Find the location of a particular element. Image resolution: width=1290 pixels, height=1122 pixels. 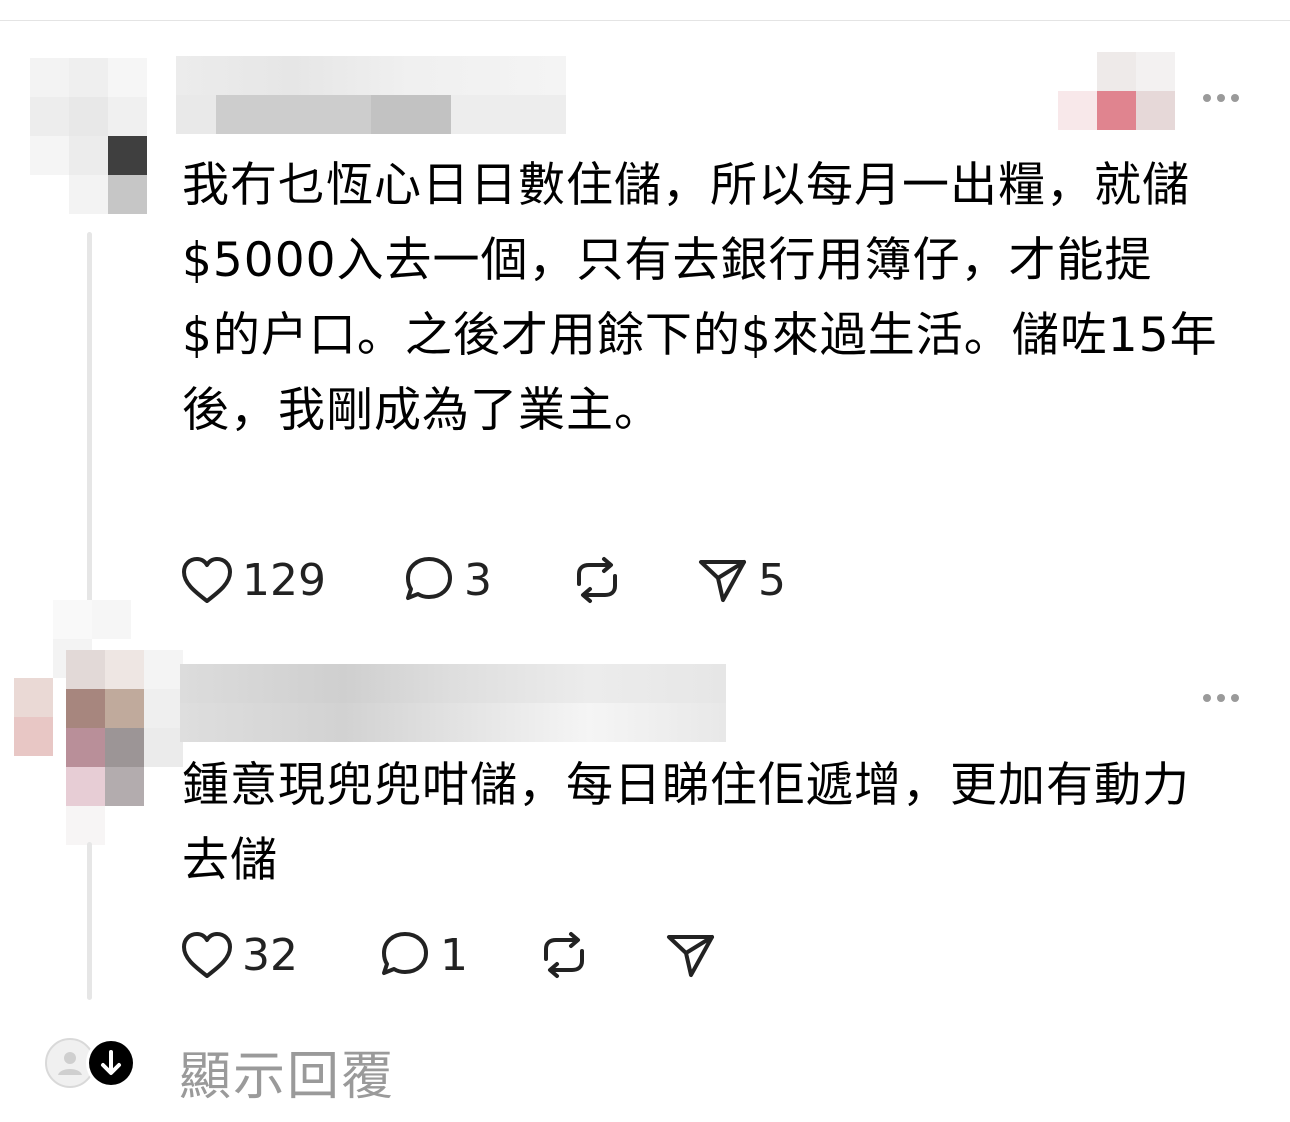

share-button is located at coordinates (691, 955).